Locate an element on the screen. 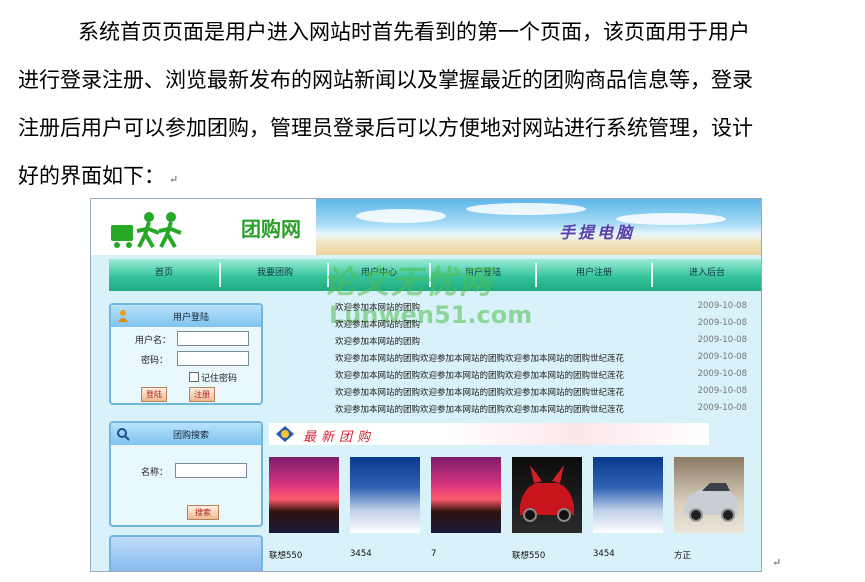  search-name-input is located at coordinates (211, 470).